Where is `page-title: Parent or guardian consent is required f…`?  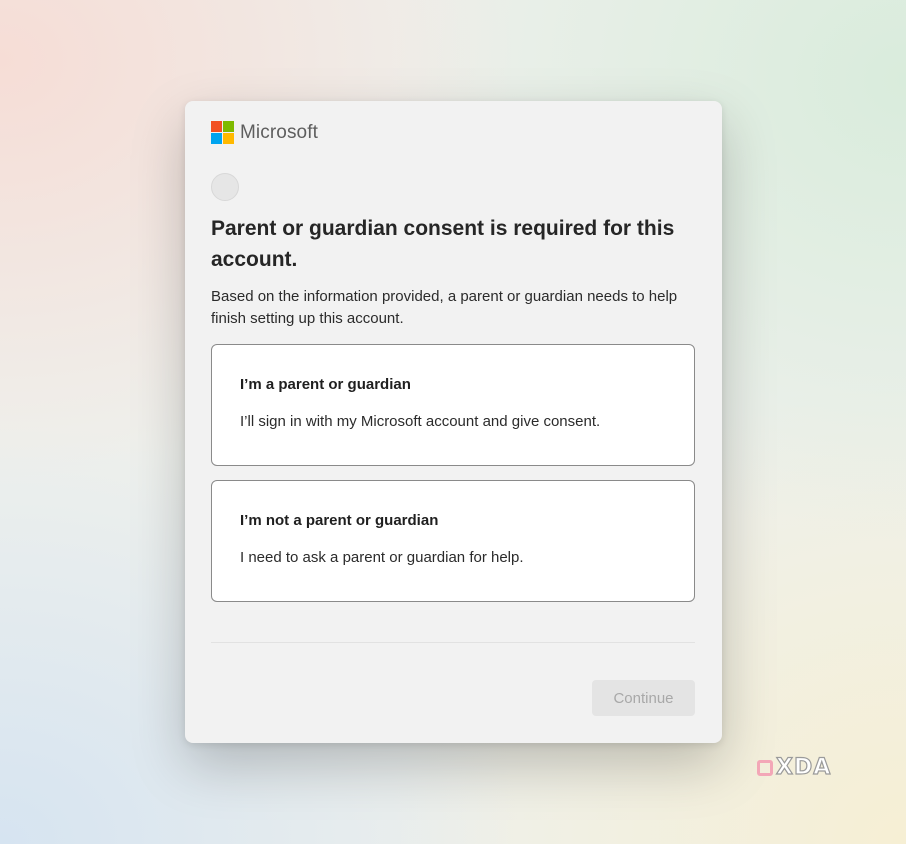 page-title: Parent or guardian consent is required f… is located at coordinates (443, 244).